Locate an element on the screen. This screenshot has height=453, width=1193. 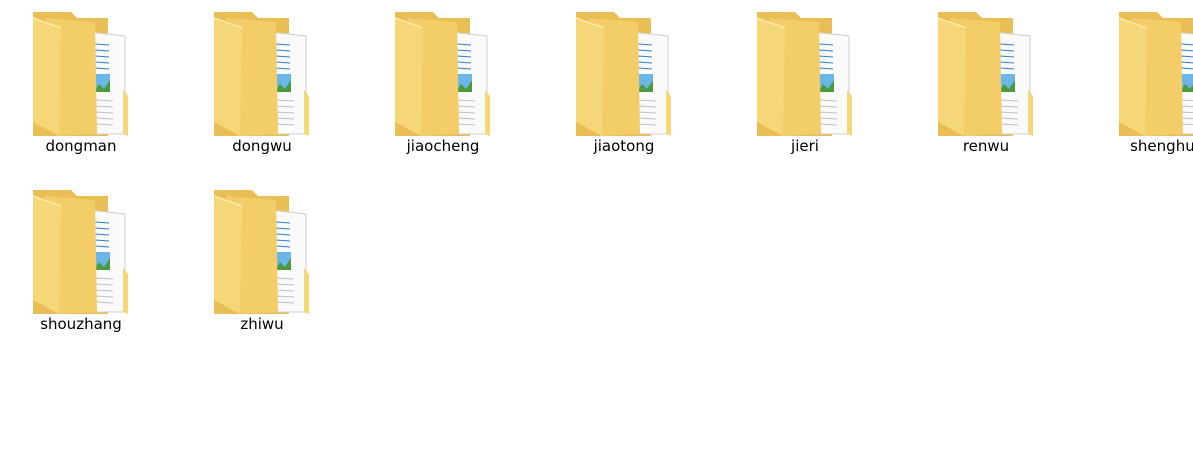
folder-item-jiaocheng: jiaocheng is located at coordinates (443, 84).